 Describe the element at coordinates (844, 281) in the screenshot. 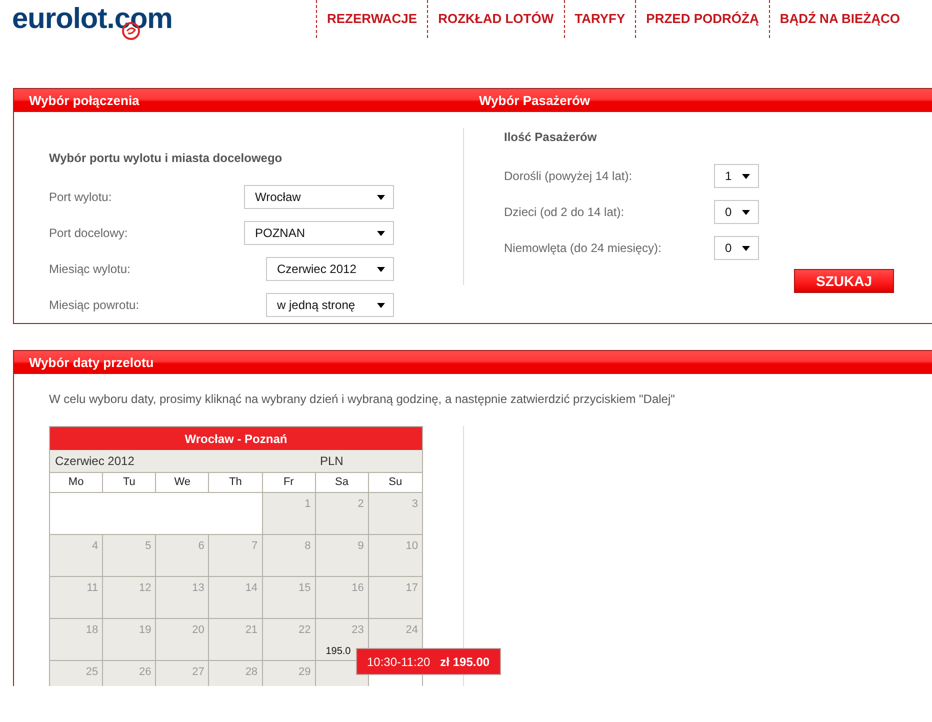

I see `search-button: SZUKAJ` at that location.